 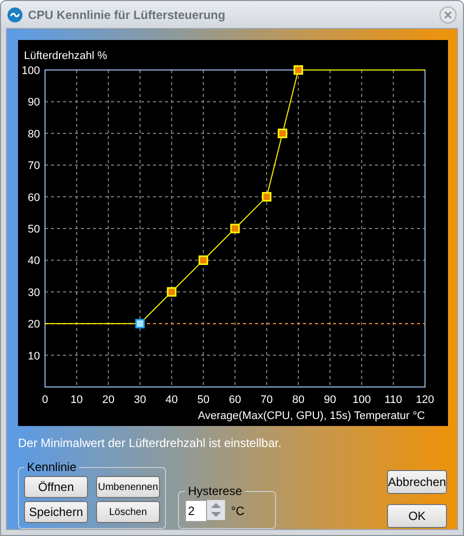 I want to click on y-tick-label: 30, so click(x=34, y=292).